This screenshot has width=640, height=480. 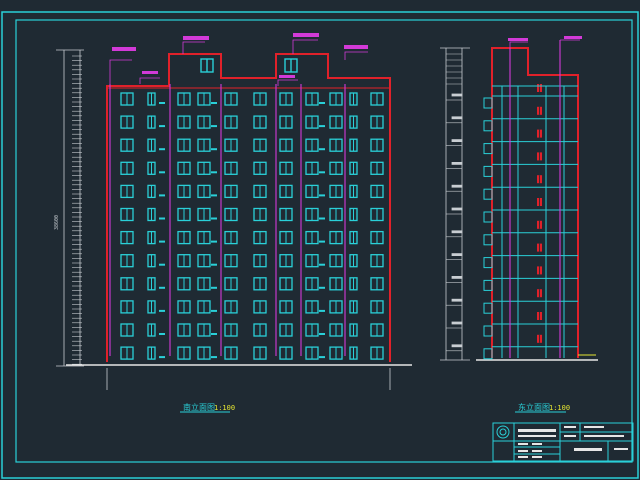 What do you see at coordinates (530, 222) in the screenshot?
I see `side-floor-grid` at bounding box center [530, 222].